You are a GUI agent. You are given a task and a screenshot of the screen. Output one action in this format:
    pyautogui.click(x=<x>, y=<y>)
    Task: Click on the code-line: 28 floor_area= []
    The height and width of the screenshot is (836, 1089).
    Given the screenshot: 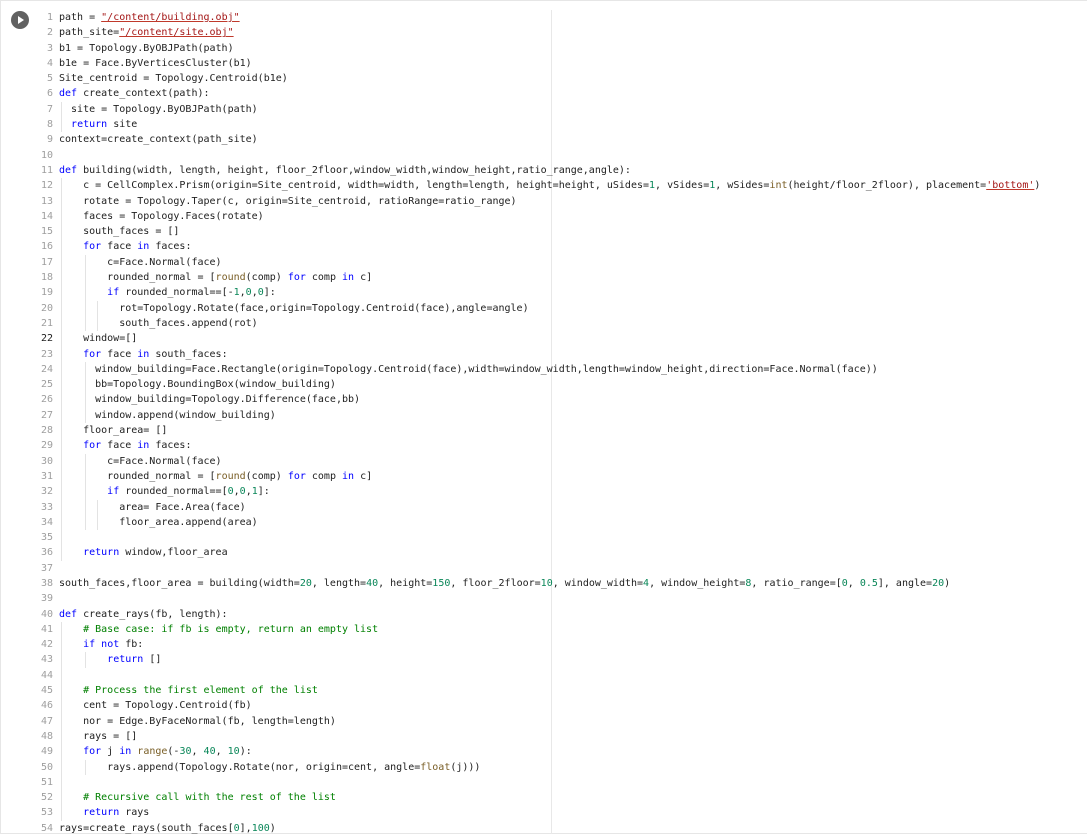 What is the action you would take?
    pyautogui.click(x=562, y=431)
    